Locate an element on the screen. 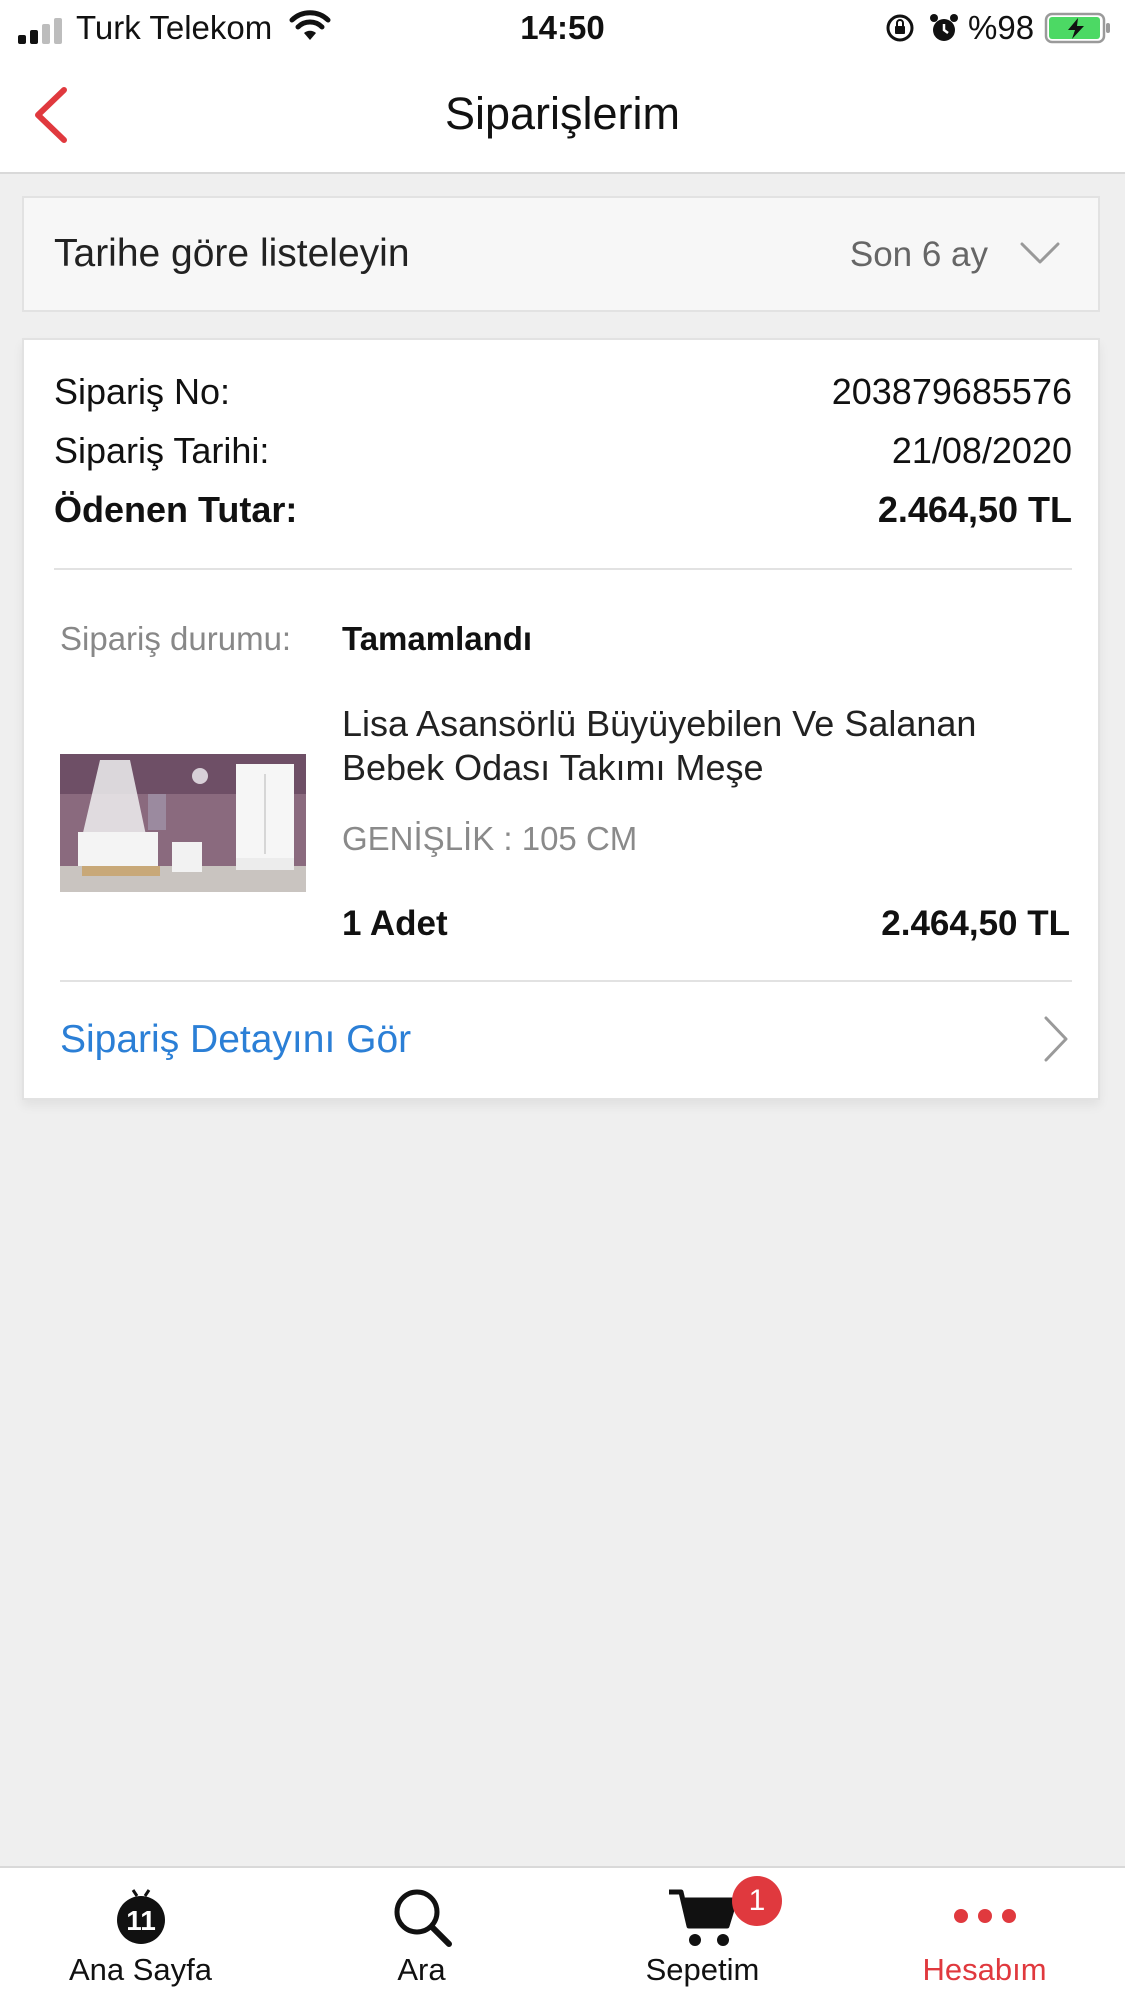 The width and height of the screenshot is (1125, 2002). product-variant: GENİŞLİK : 105 CM is located at coordinates (490, 838).